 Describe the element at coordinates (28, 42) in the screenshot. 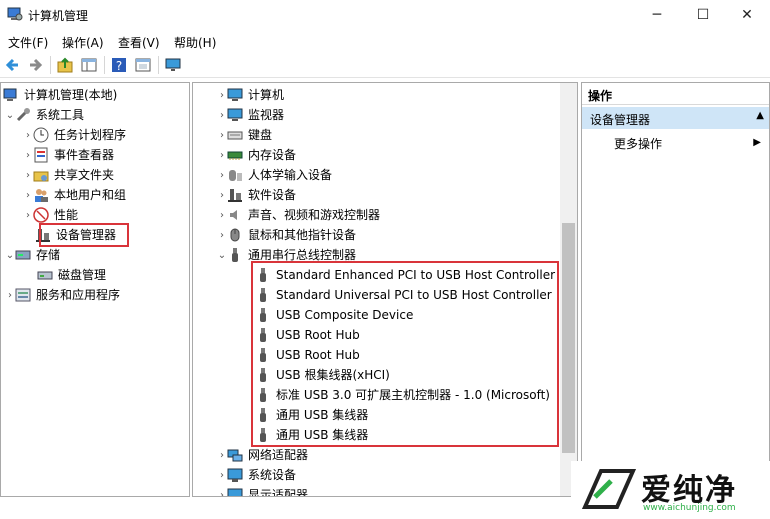

I see `menu-file: 文件(F)` at that location.